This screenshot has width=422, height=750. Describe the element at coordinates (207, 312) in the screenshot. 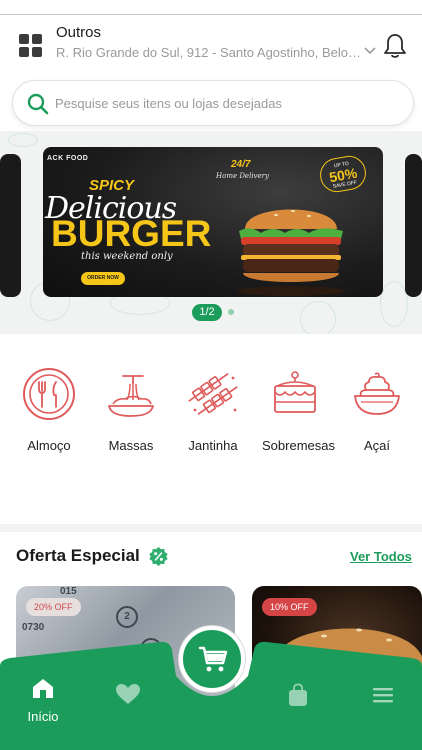

I see `carousel-pager: 1/2` at that location.